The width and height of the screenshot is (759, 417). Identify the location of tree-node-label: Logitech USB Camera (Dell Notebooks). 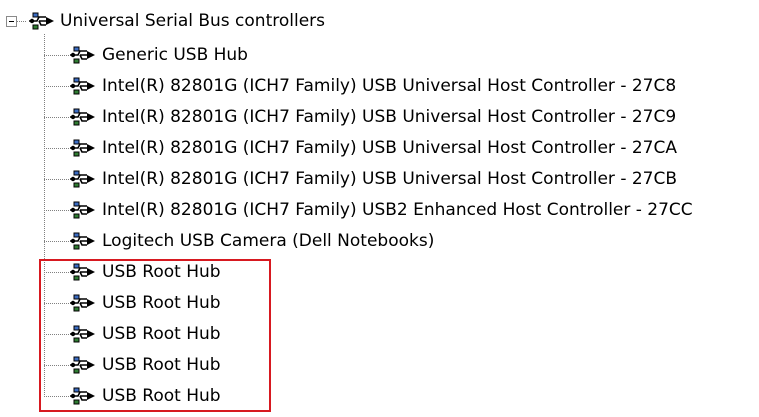
(268, 241).